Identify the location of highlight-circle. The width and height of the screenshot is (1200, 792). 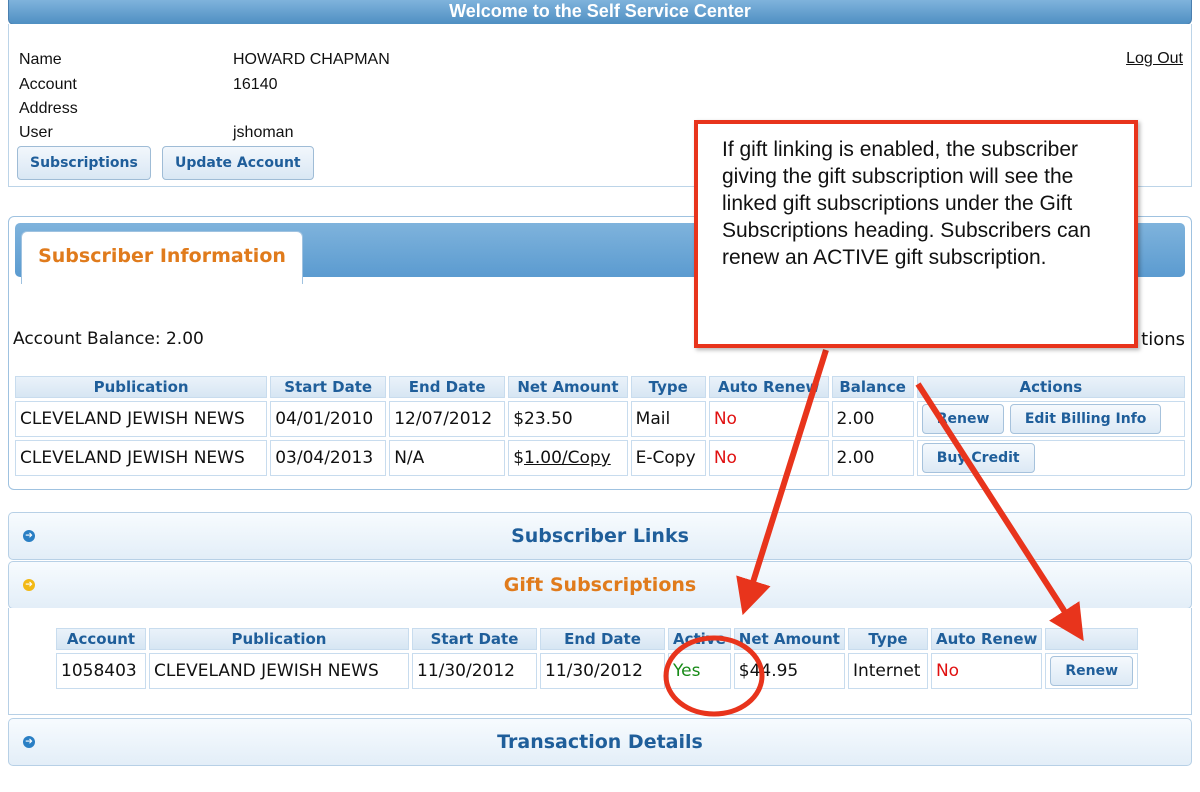
(714, 676).